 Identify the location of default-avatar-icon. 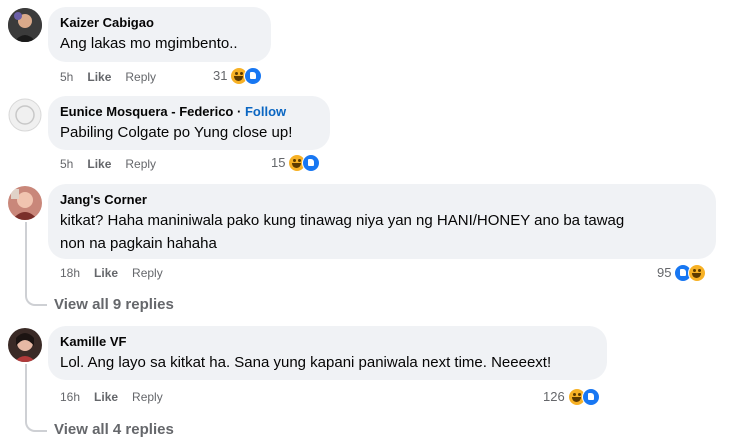
(25, 115).